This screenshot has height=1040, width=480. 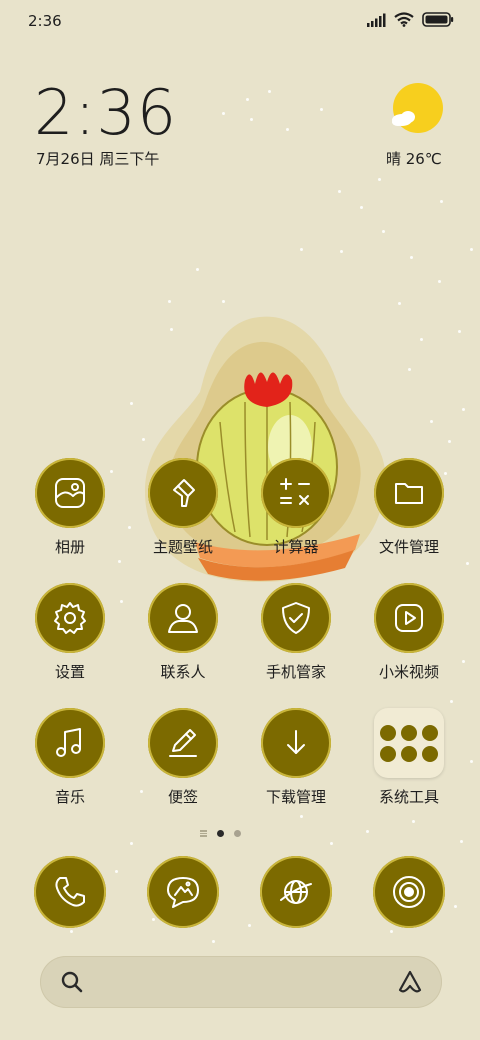 I want to click on app-person: 联系人, so click(x=183, y=632).